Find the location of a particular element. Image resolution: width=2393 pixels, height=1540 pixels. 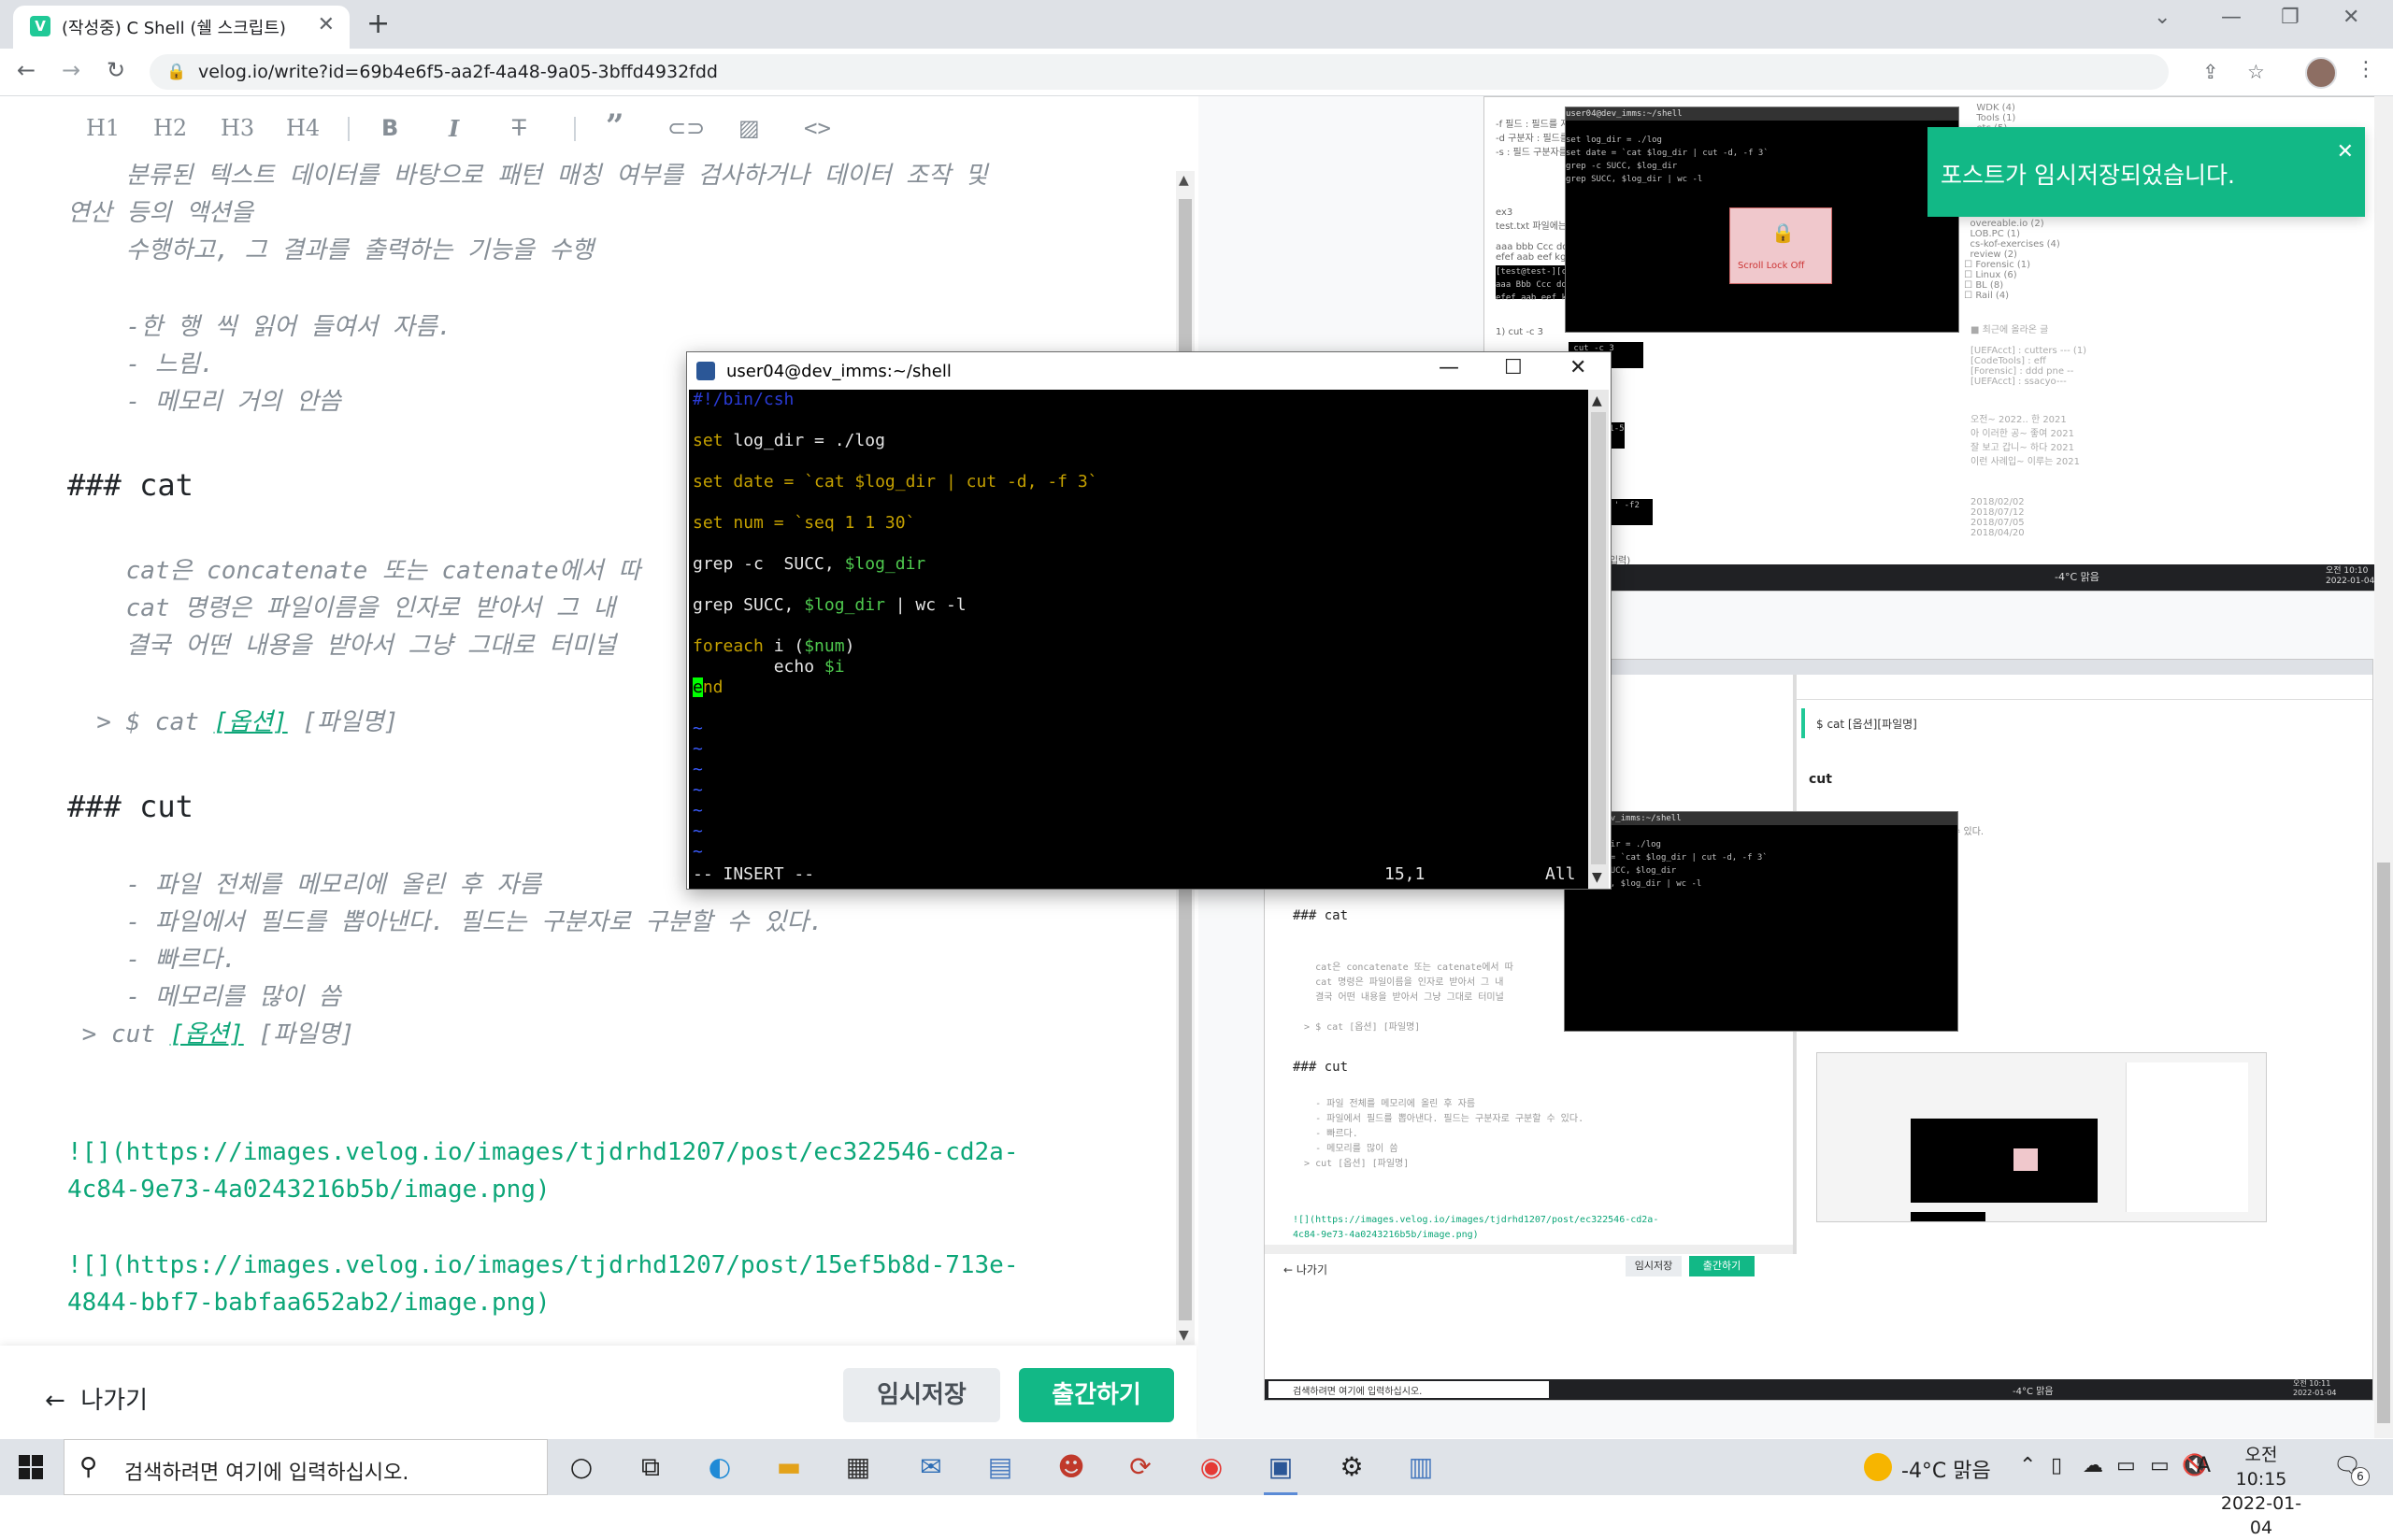

system-clock: 오전 10:15 2022-01-04 is located at coordinates (2261, 1491).